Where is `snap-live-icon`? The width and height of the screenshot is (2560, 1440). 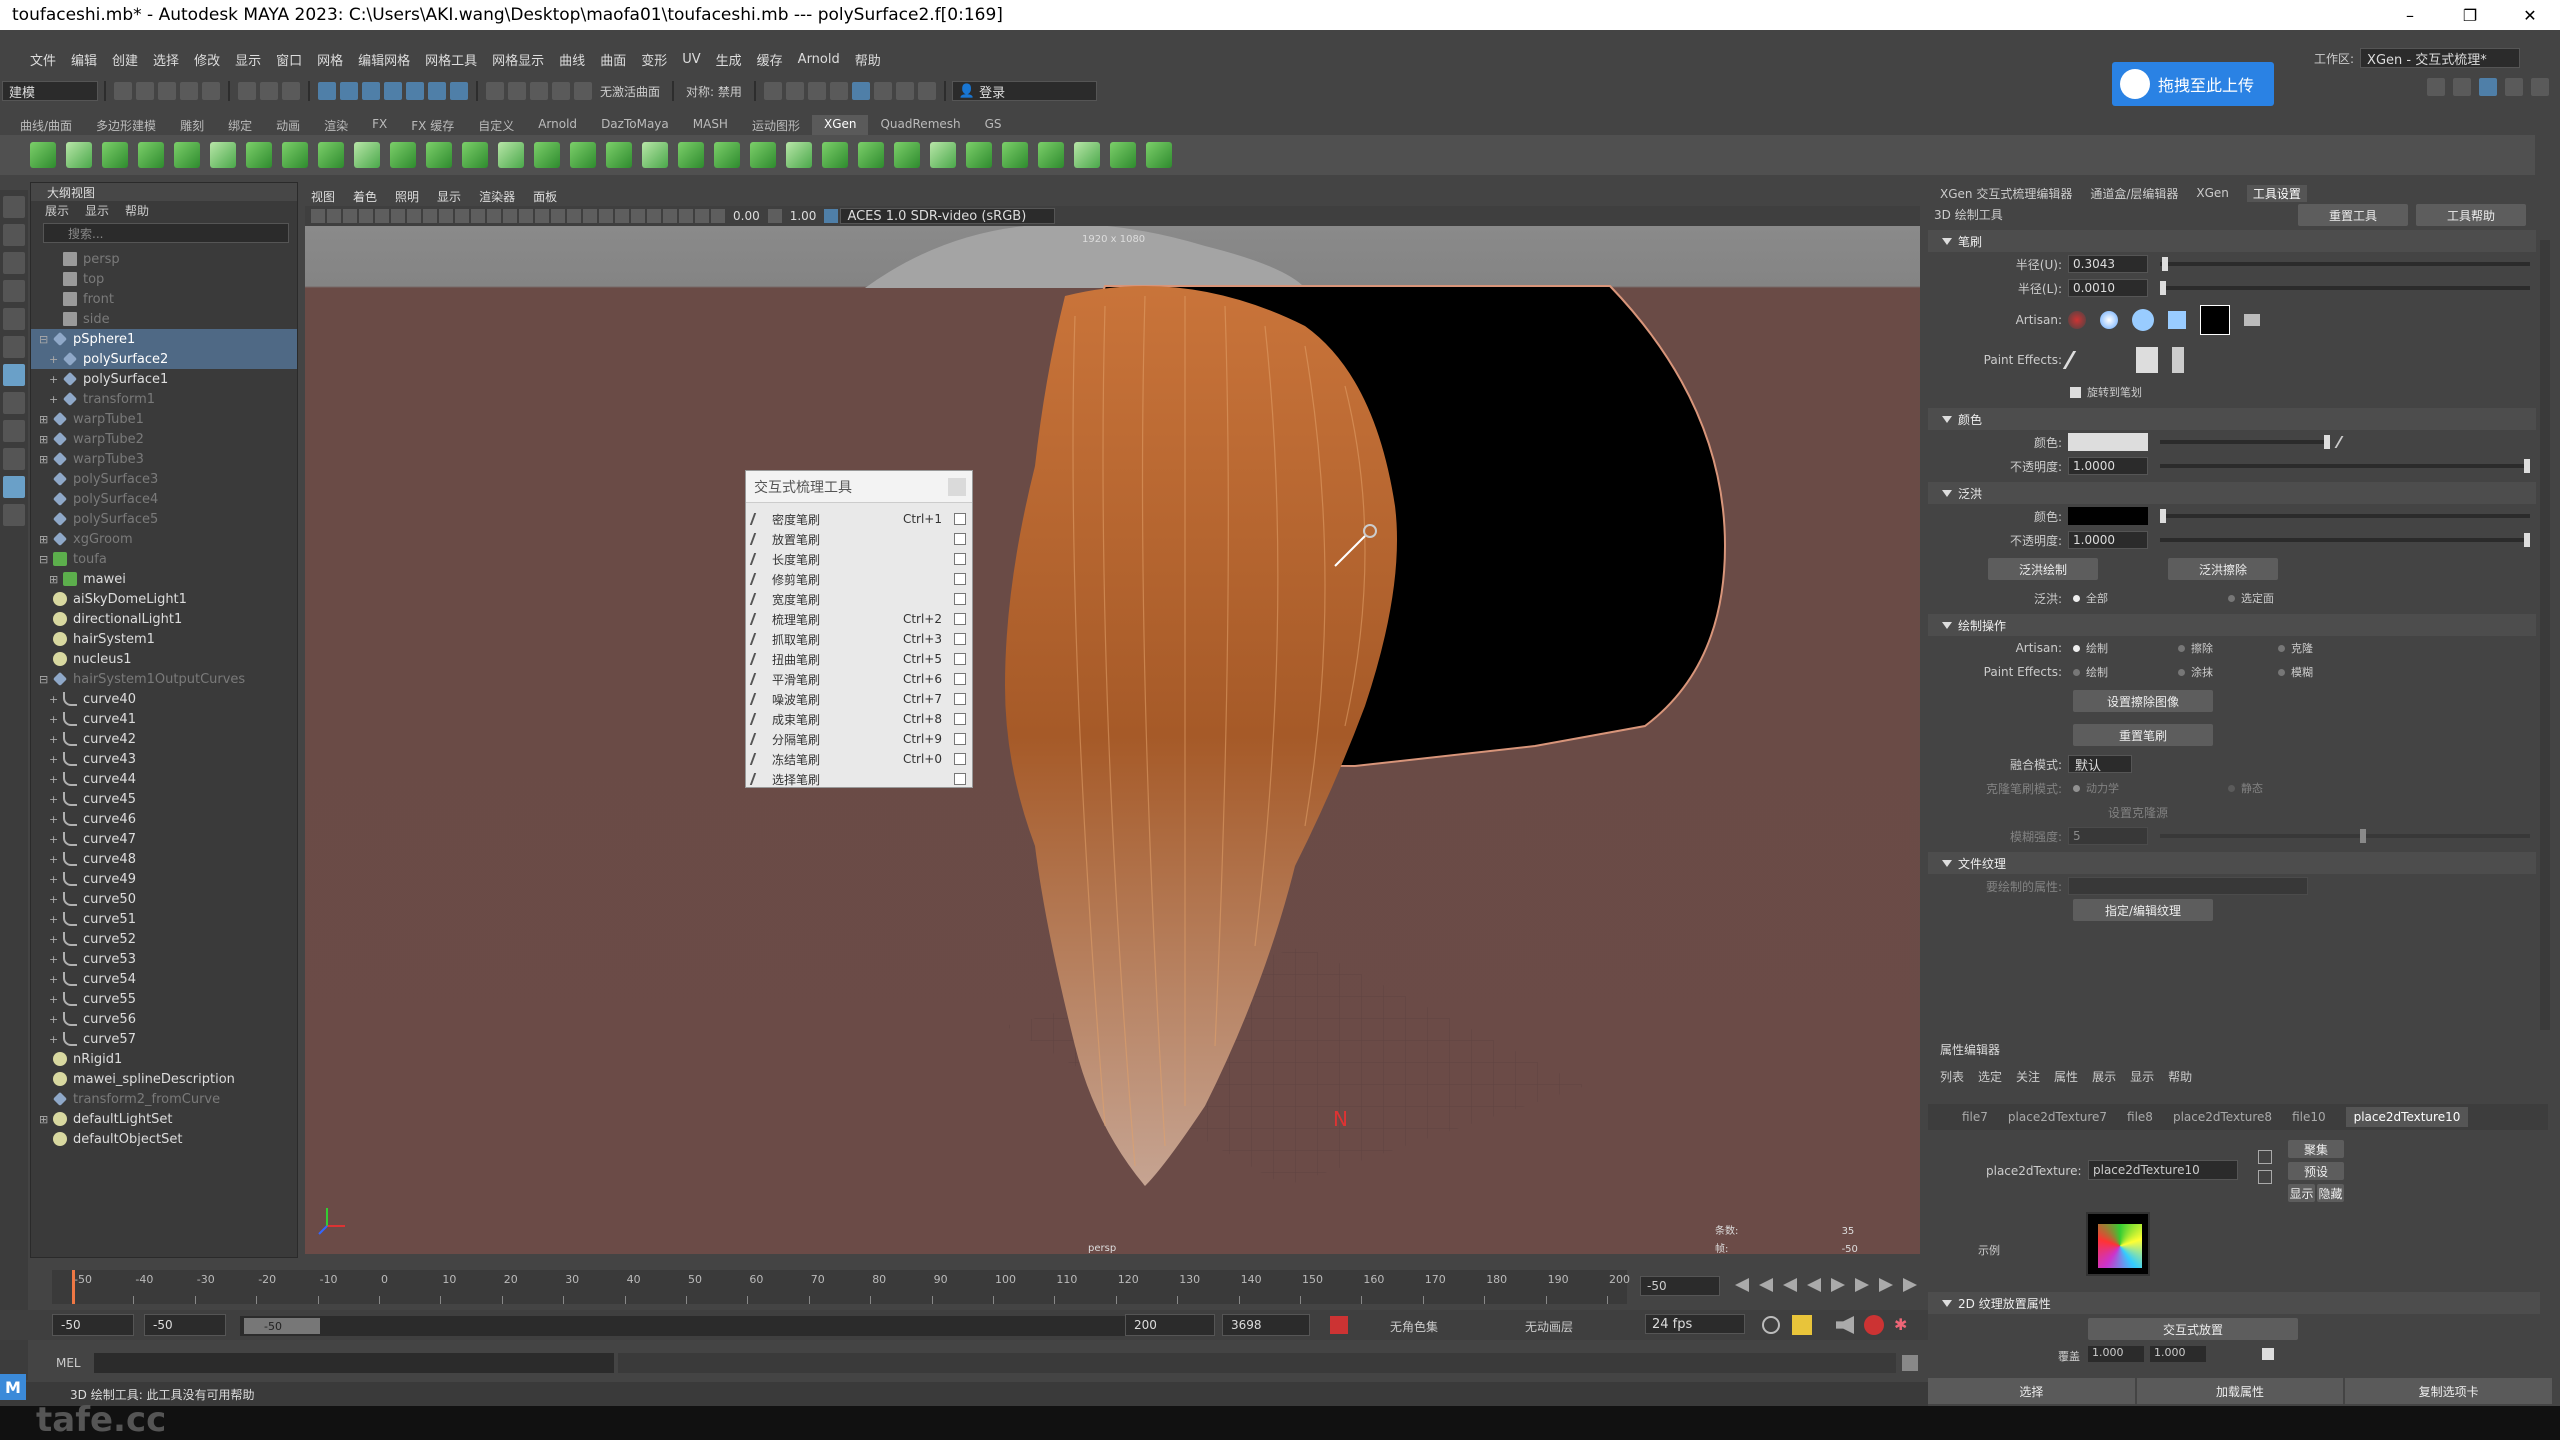 snap-live-icon is located at coordinates (437, 91).